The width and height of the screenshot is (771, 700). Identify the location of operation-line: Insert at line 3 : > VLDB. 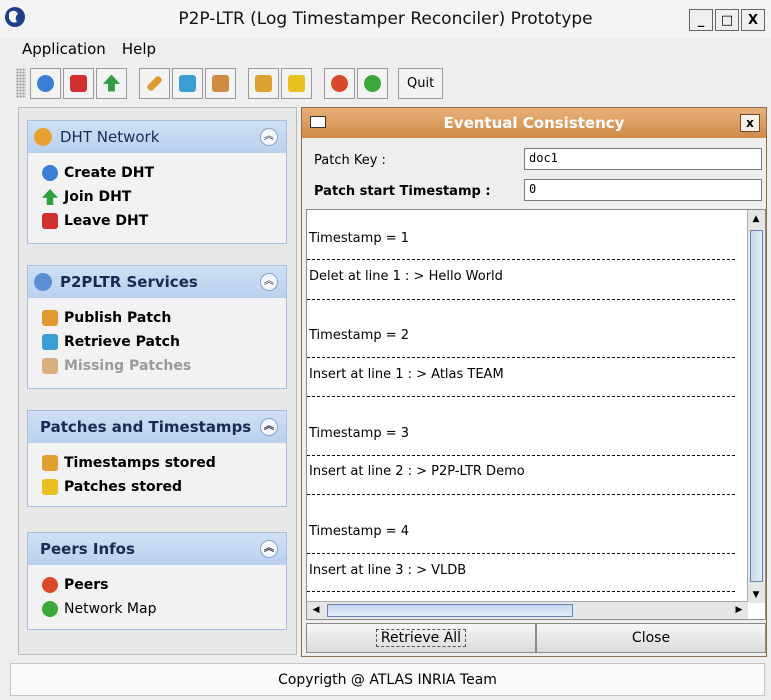
(388, 570).